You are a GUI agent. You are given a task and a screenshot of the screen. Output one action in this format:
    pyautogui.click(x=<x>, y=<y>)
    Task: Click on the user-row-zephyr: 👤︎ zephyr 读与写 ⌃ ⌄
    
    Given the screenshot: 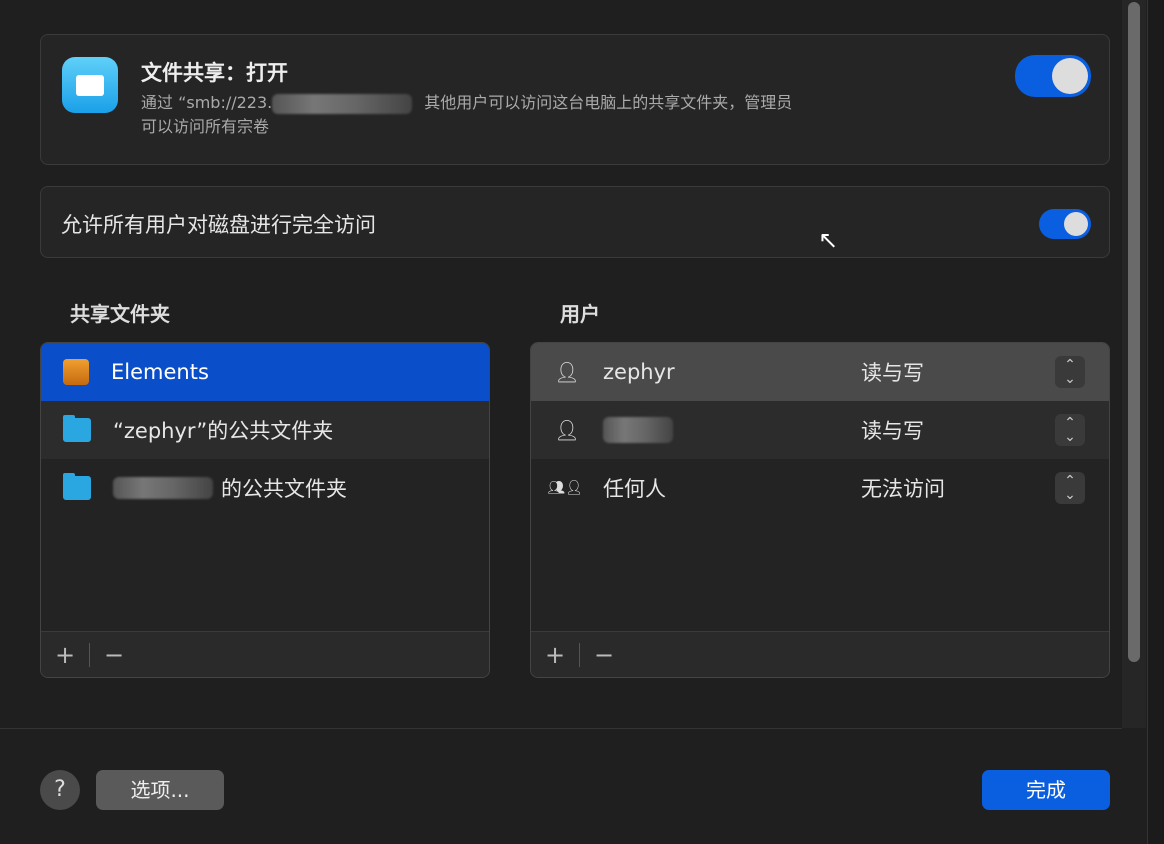 What is the action you would take?
    pyautogui.click(x=820, y=372)
    